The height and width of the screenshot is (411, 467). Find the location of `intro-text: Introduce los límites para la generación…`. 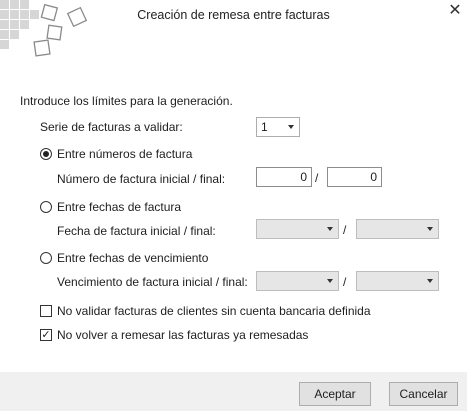

intro-text: Introduce los límites para la generación… is located at coordinates (126, 101).